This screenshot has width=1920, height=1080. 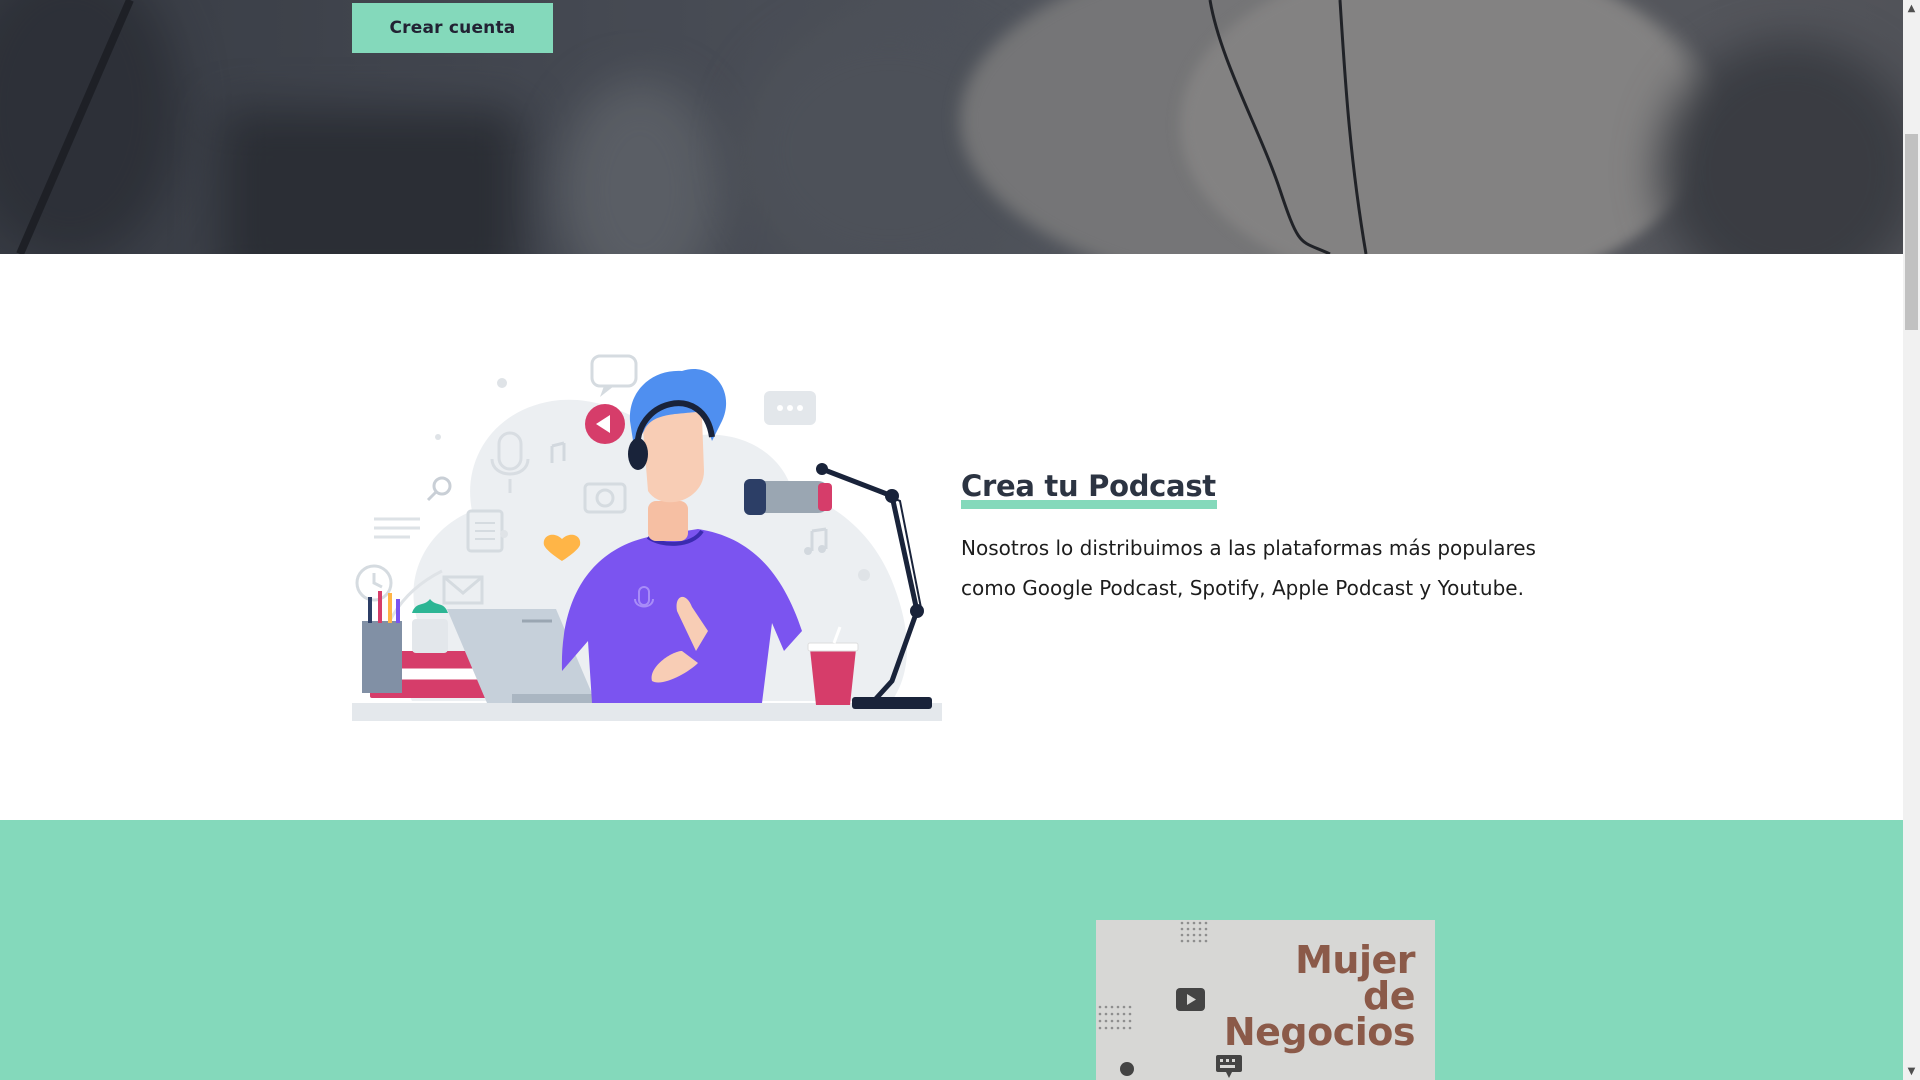 What do you see at coordinates (1088, 486) in the screenshot?
I see `podcast-title-overlay: Crea tu Podcast` at bounding box center [1088, 486].